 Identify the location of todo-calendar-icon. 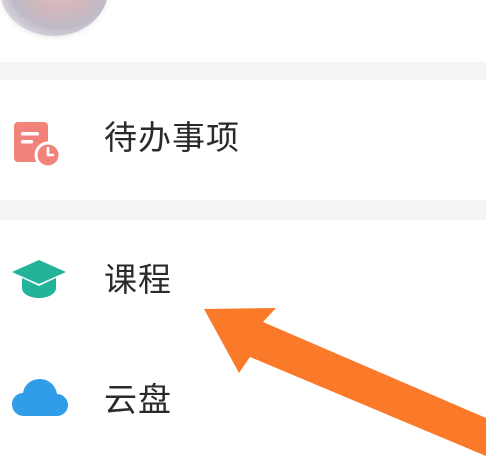
(37, 144).